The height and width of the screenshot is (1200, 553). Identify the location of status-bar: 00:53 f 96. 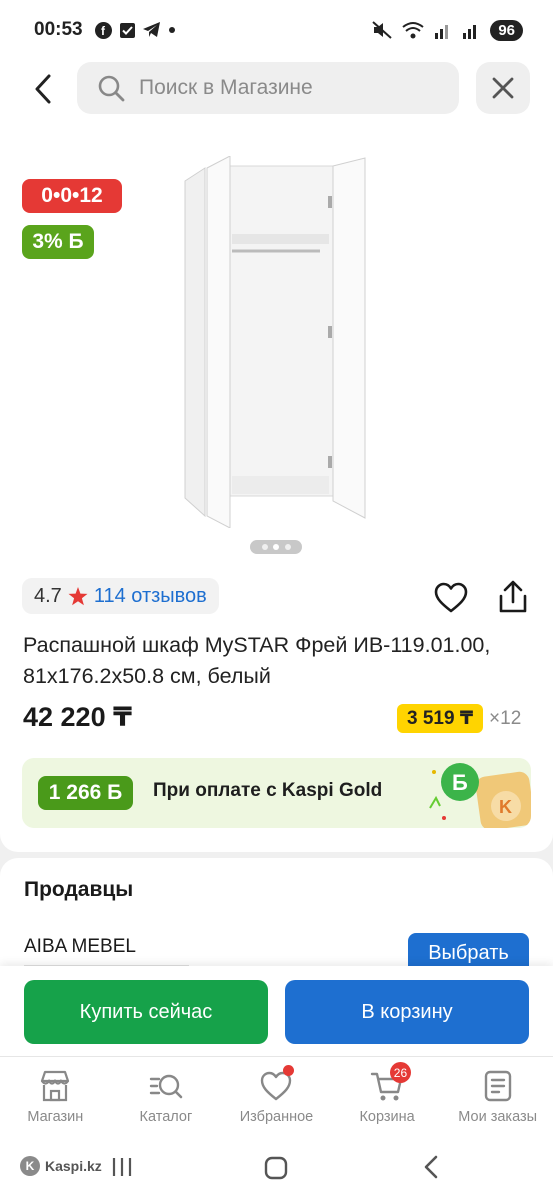
(276, 30).